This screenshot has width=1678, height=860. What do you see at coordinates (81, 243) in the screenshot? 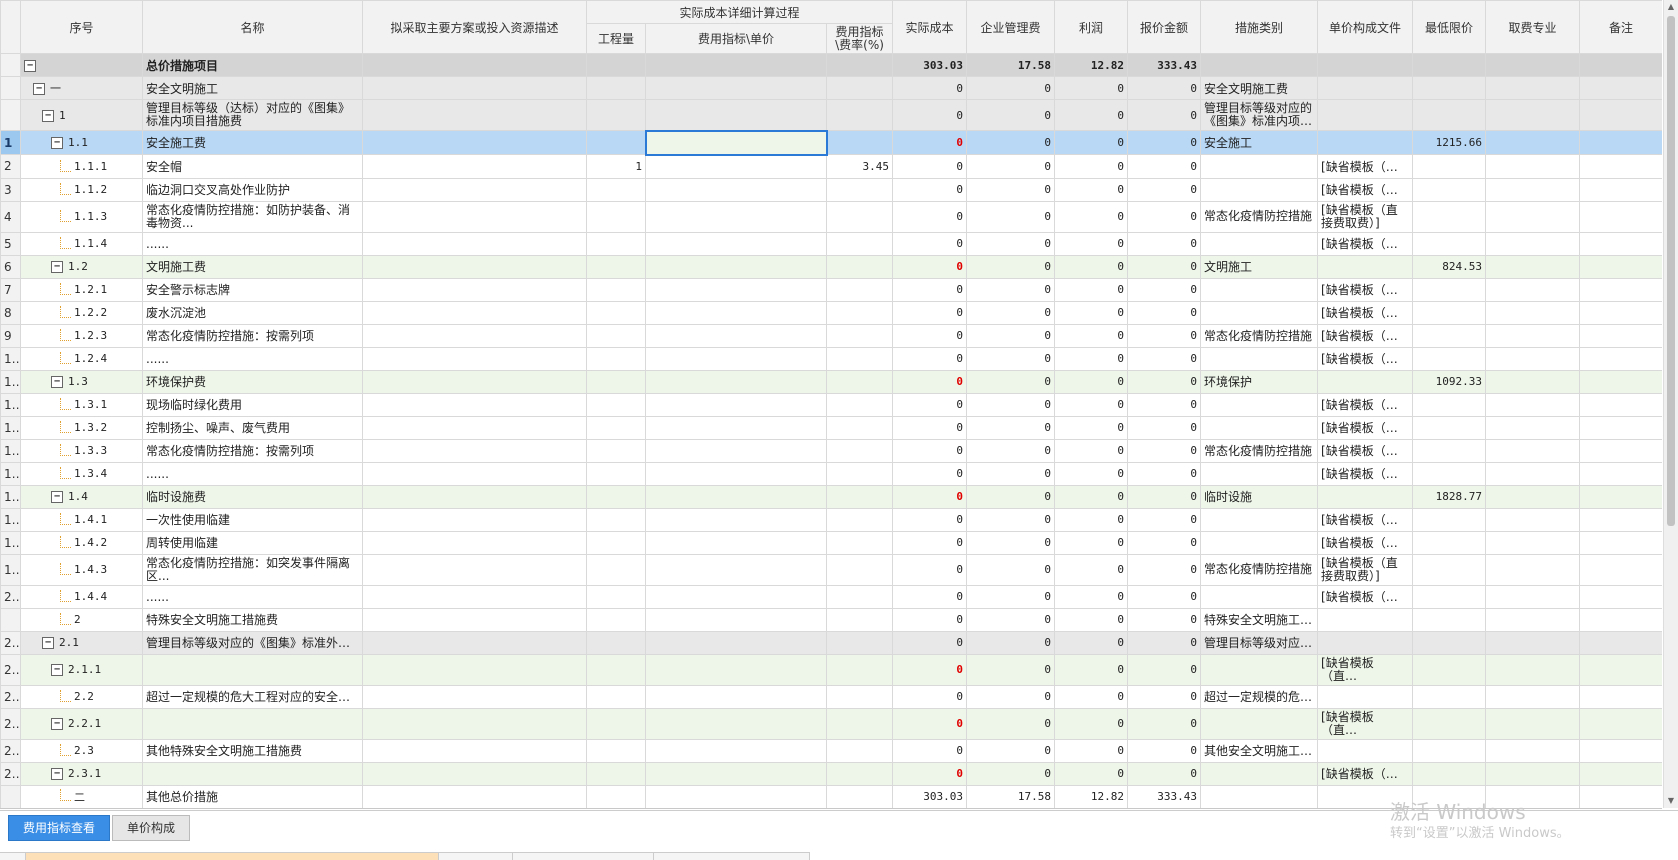
I see `cell-seq: 1.1.4` at bounding box center [81, 243].